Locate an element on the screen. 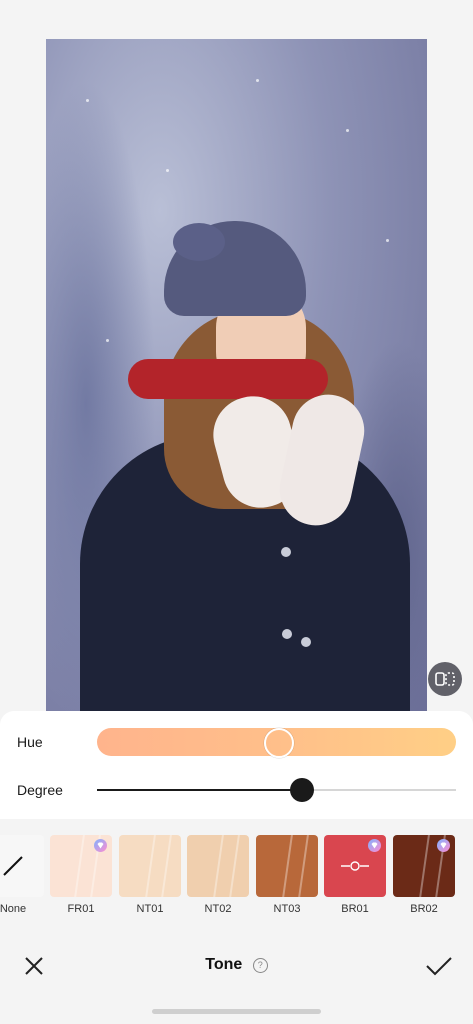 The height and width of the screenshot is (1024, 473). preset-label: BR02 is located at coordinates (424, 909).